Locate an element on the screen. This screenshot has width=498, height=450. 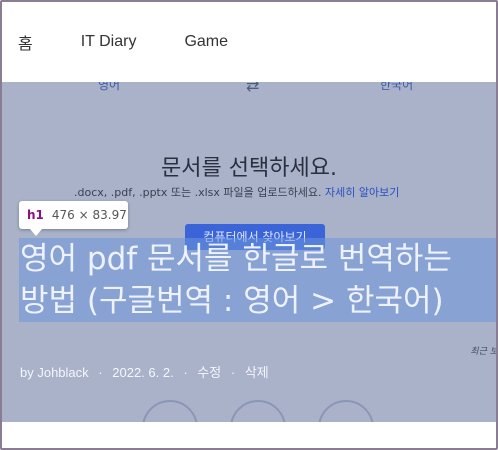
share-icons-row is located at coordinates (249, 411).